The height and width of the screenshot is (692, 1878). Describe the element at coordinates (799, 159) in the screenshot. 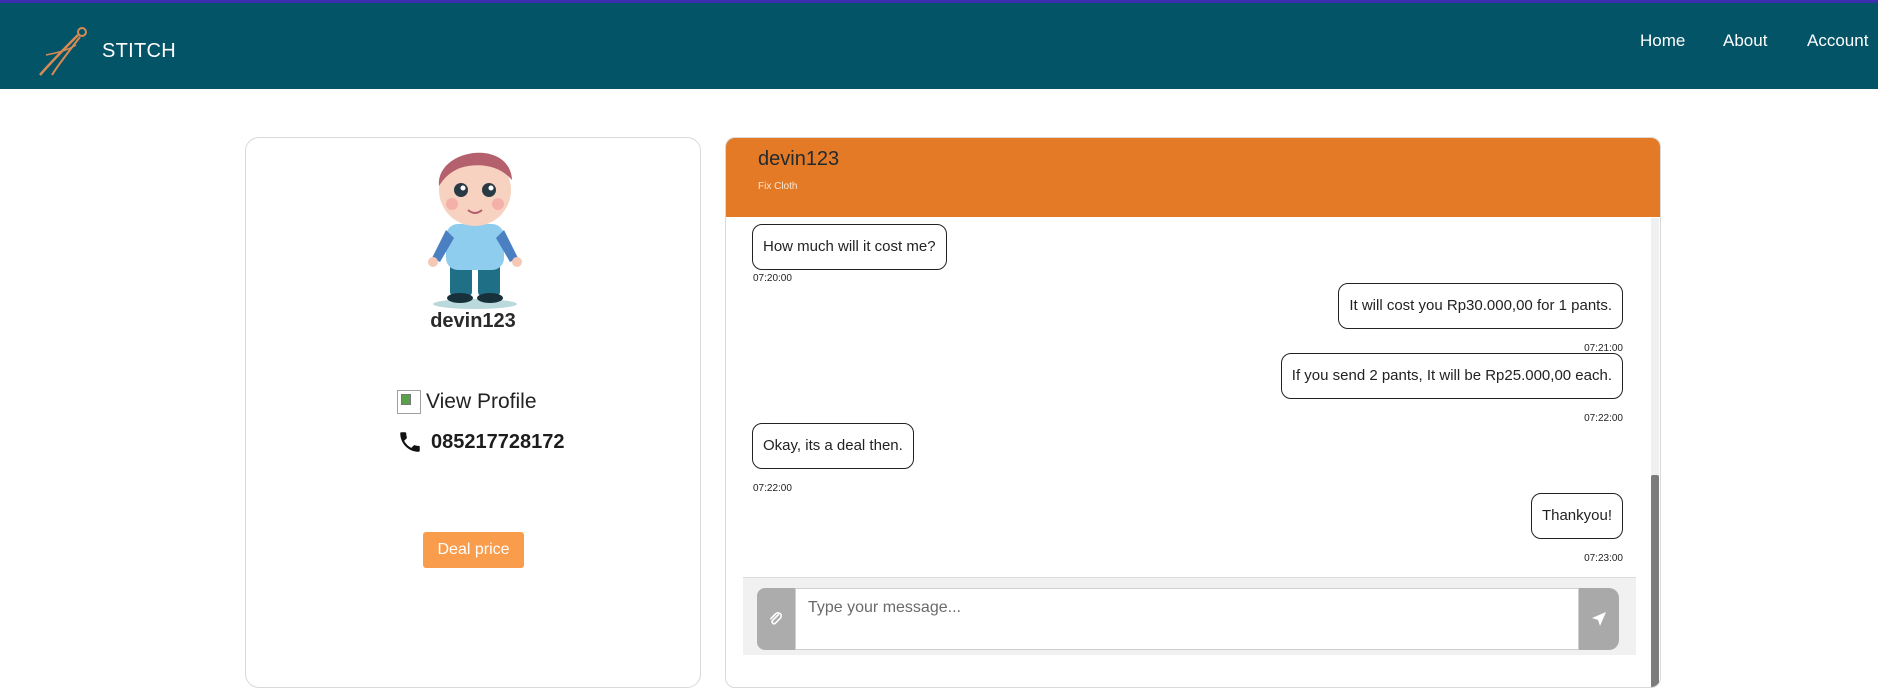

I see `chat-title: devin123` at that location.